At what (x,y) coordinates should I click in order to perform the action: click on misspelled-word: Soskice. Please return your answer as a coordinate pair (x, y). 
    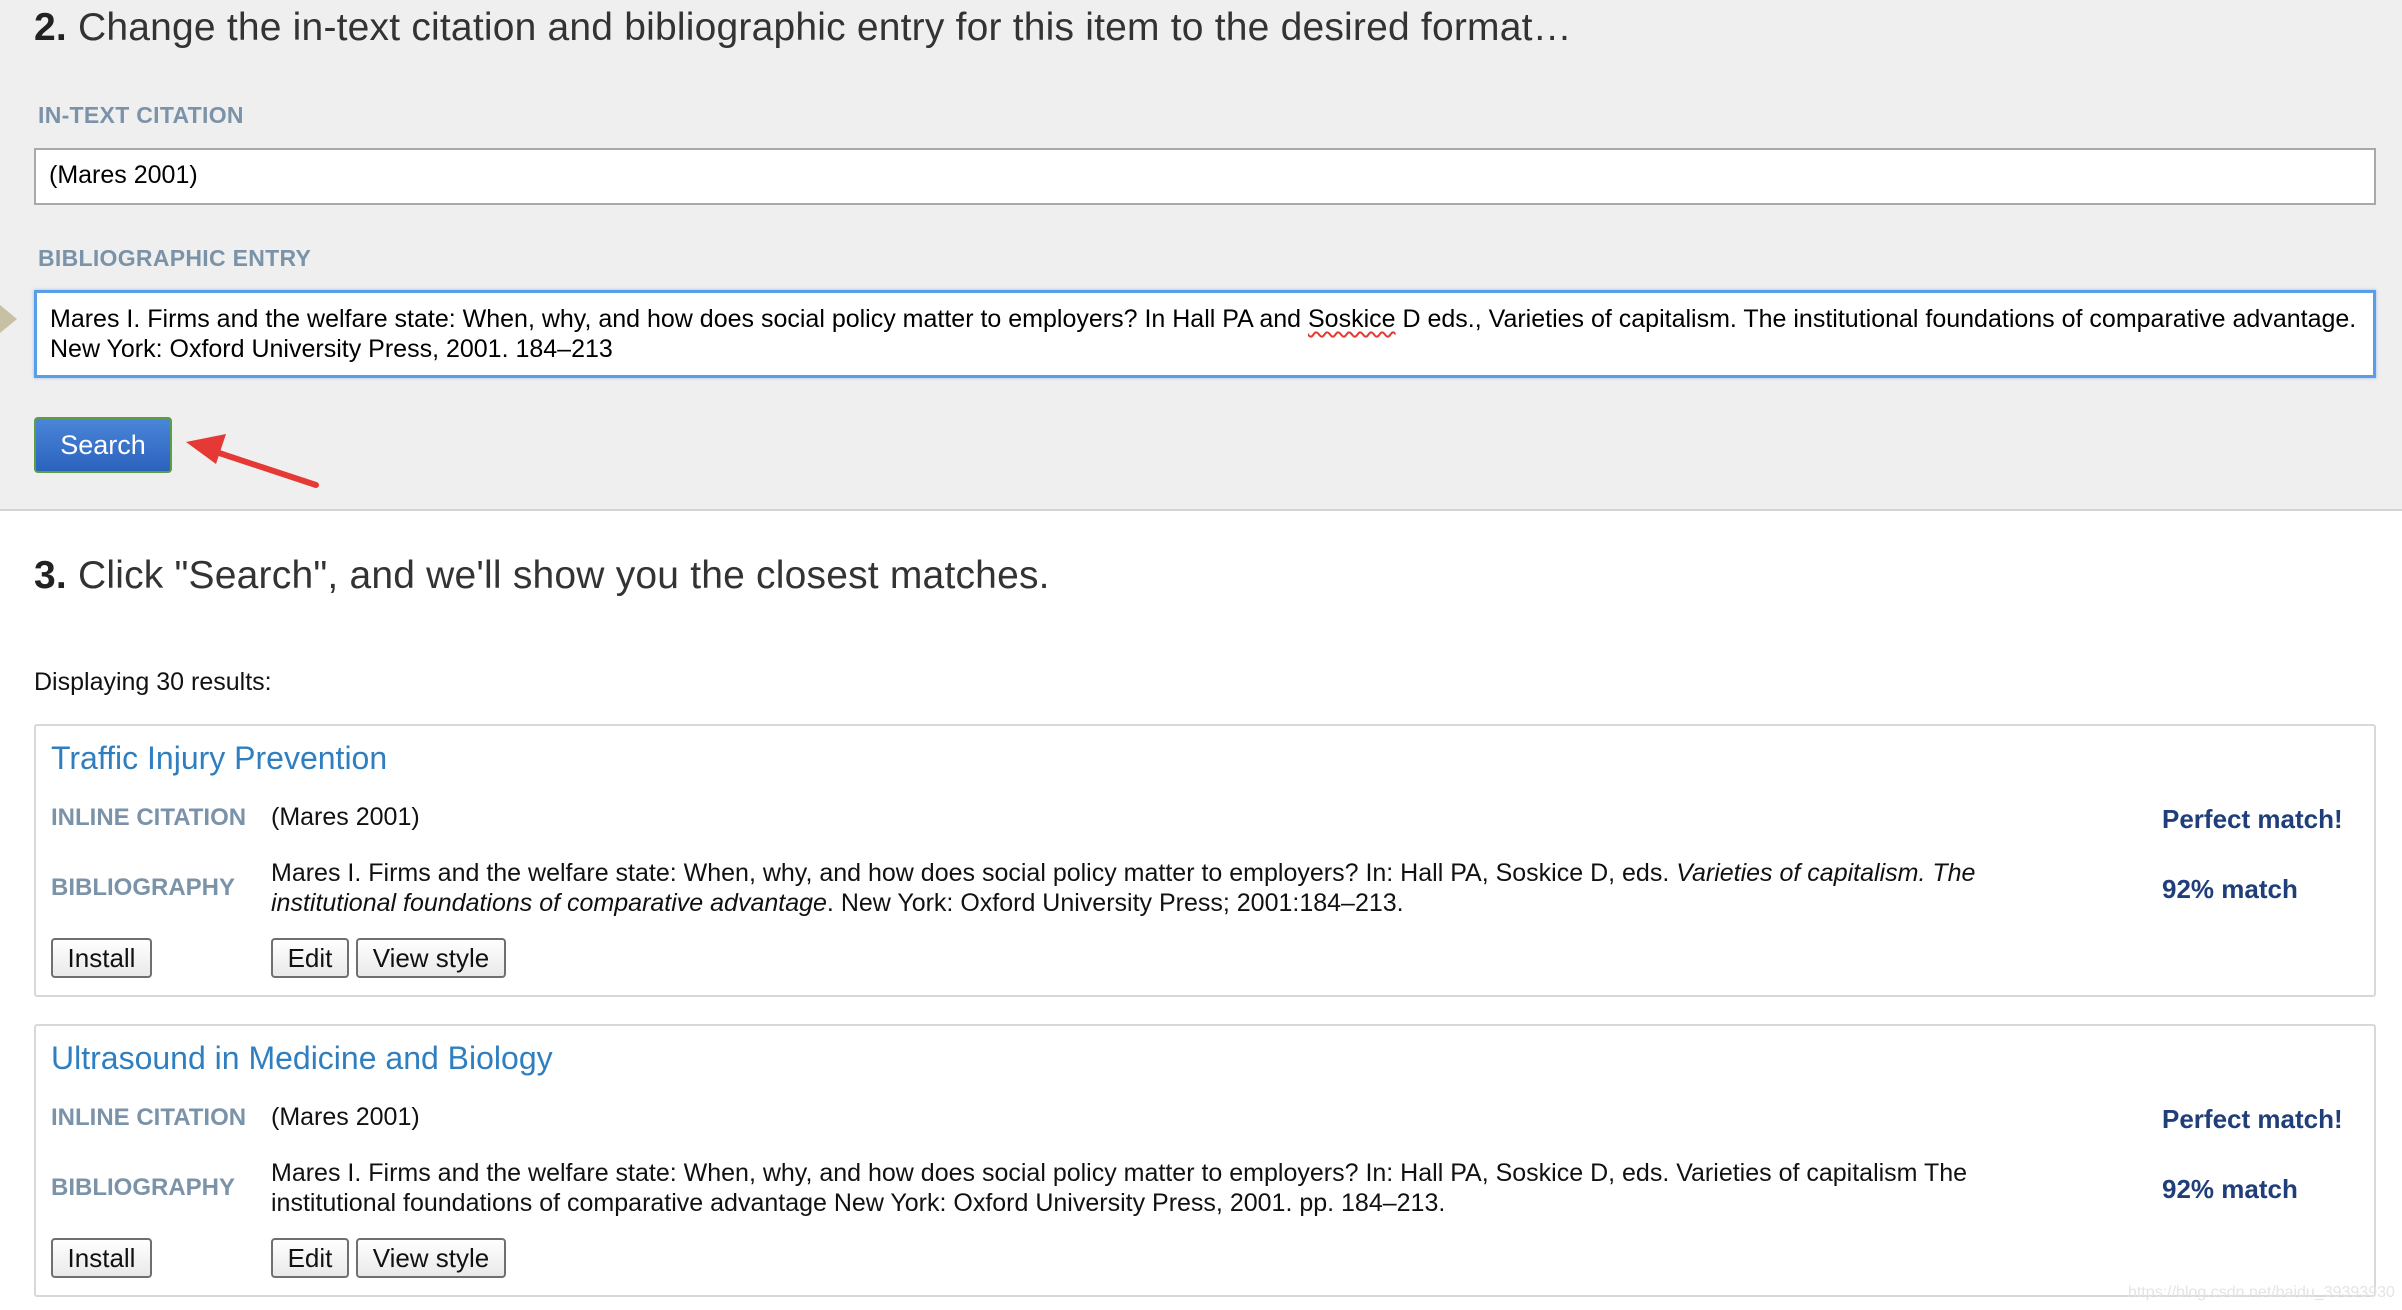
    Looking at the image, I should click on (1351, 319).